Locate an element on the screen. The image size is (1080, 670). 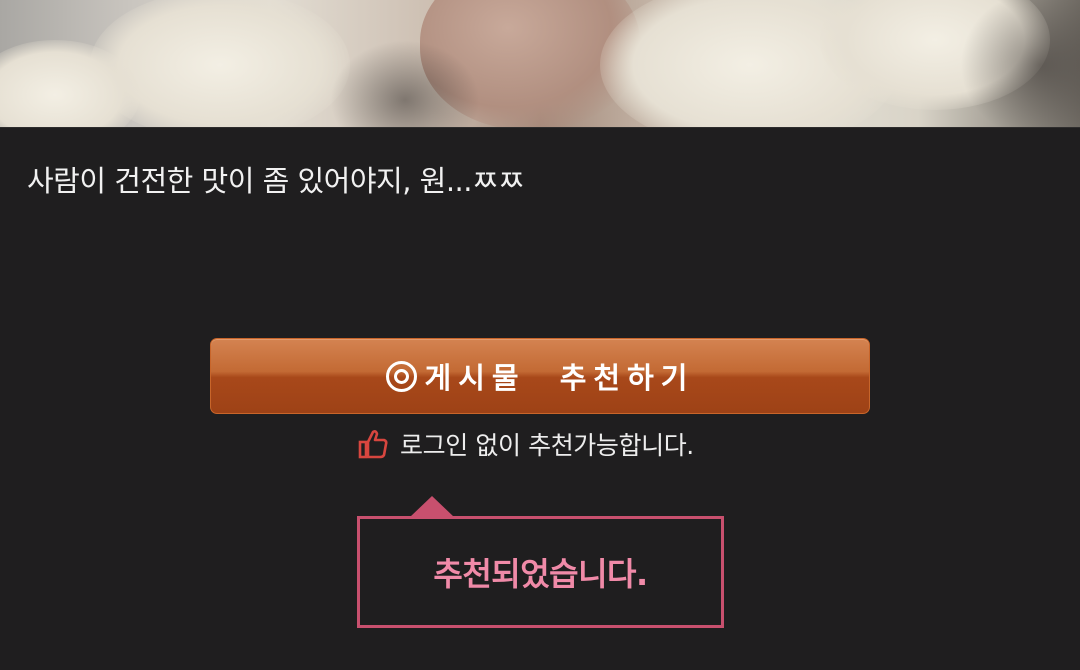
image-detail is located at coordinates (1020, 63).